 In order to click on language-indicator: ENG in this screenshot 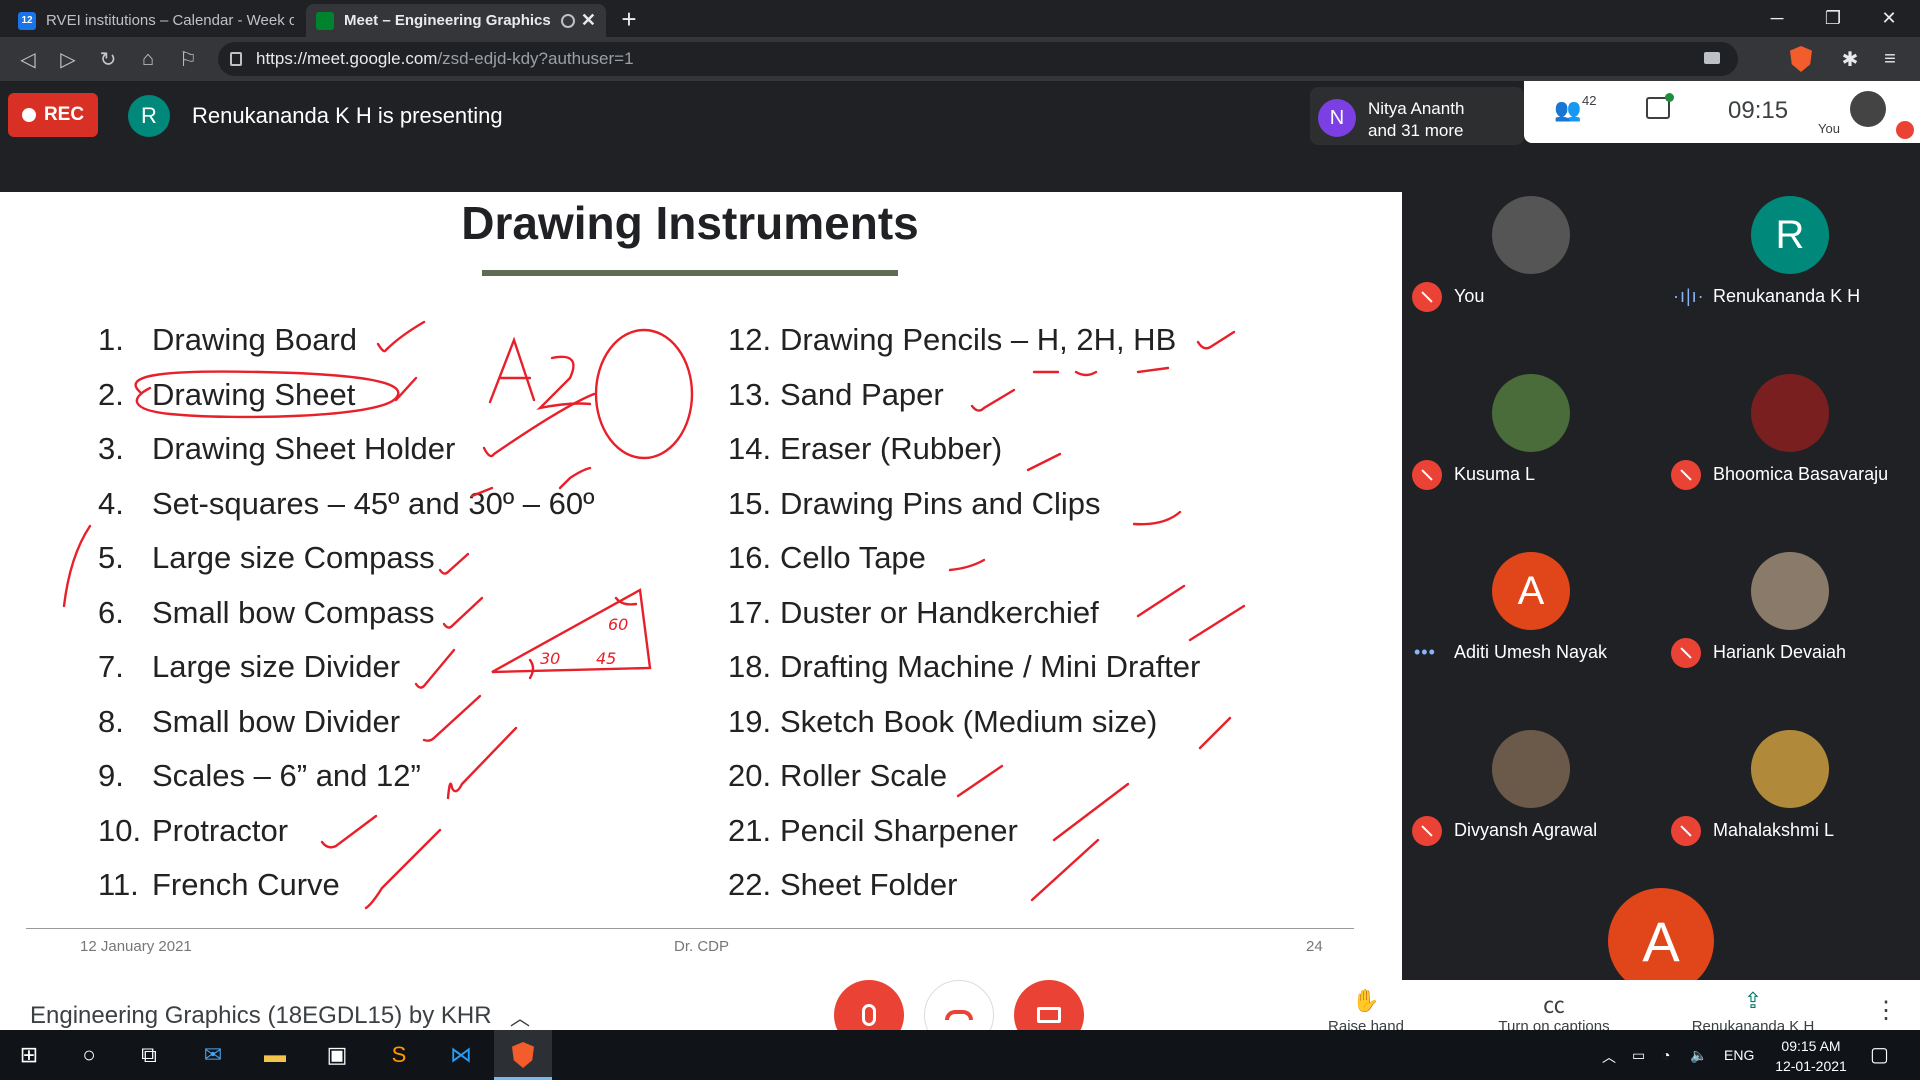, I will do `click(1739, 1055)`.